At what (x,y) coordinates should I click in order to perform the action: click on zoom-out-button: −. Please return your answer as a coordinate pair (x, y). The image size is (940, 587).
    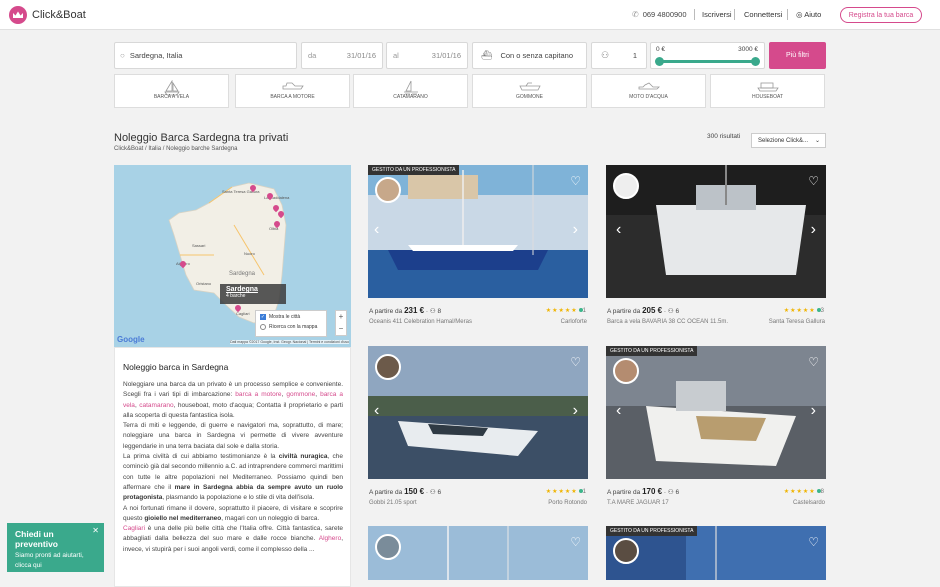
    Looking at the image, I should click on (341, 329).